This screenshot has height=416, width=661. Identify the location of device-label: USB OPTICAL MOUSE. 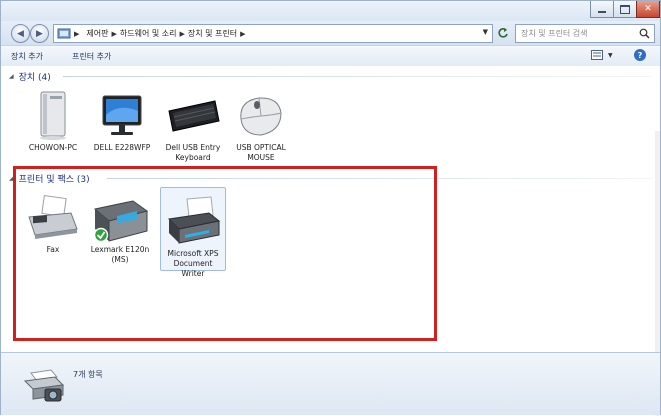
(261, 152).